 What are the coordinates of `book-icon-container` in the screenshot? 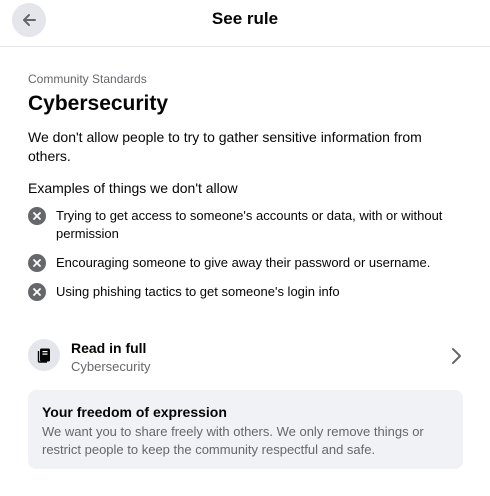 It's located at (44, 355).